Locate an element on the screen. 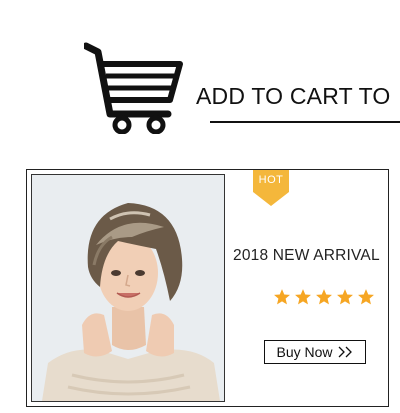  buy-now-button: Buy Now is located at coordinates (315, 352).